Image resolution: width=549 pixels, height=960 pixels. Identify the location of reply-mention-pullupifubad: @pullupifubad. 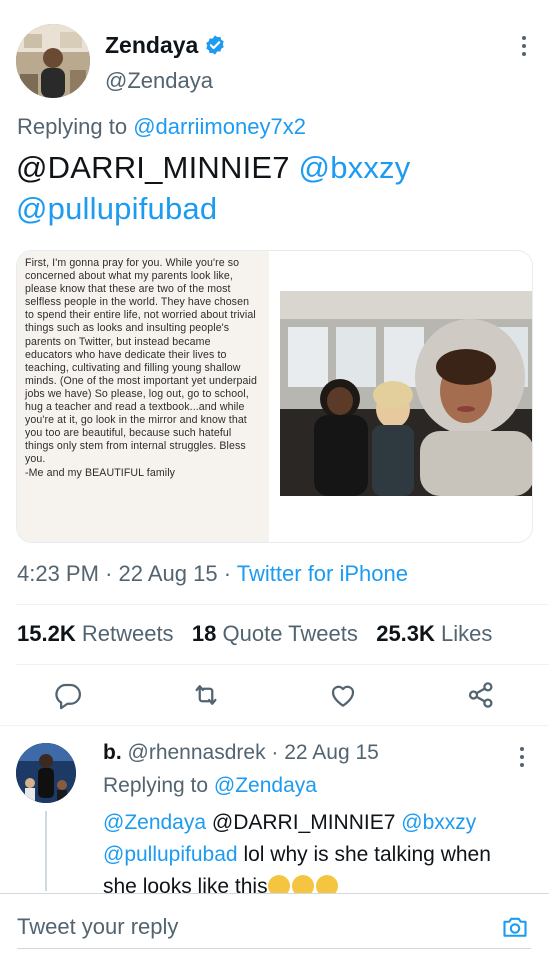
(170, 854).